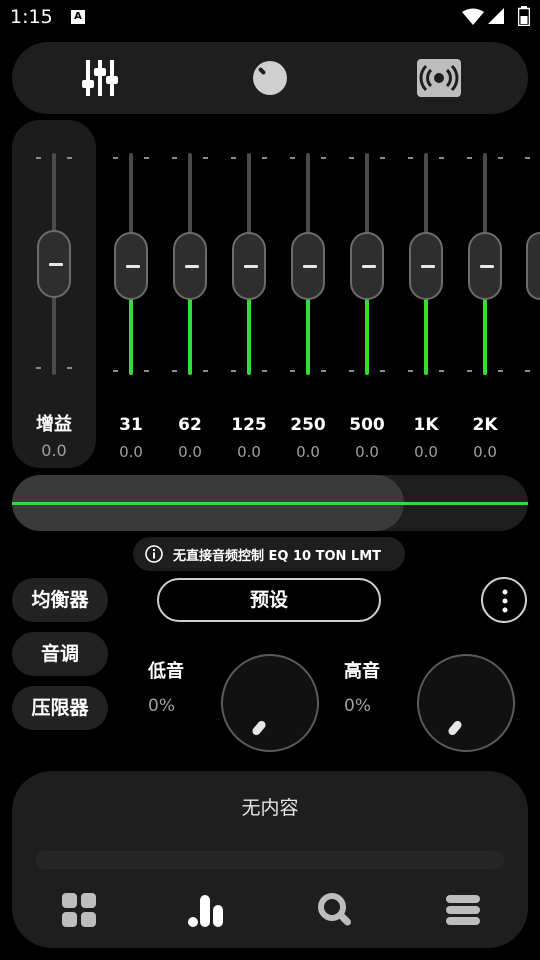 Image resolution: width=540 pixels, height=960 pixels. I want to click on signal-icon, so click(496, 16).